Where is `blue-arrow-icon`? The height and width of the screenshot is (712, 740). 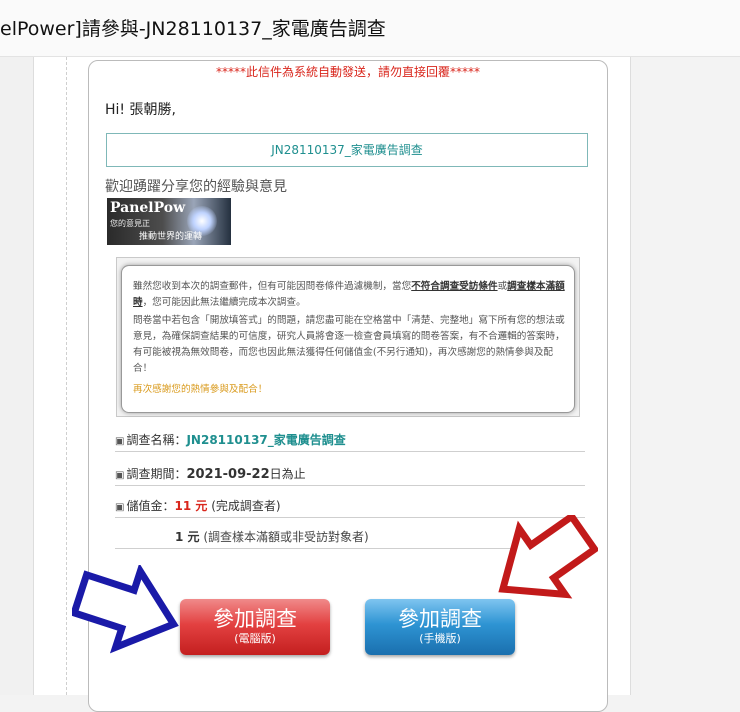 blue-arrow-icon is located at coordinates (125, 609).